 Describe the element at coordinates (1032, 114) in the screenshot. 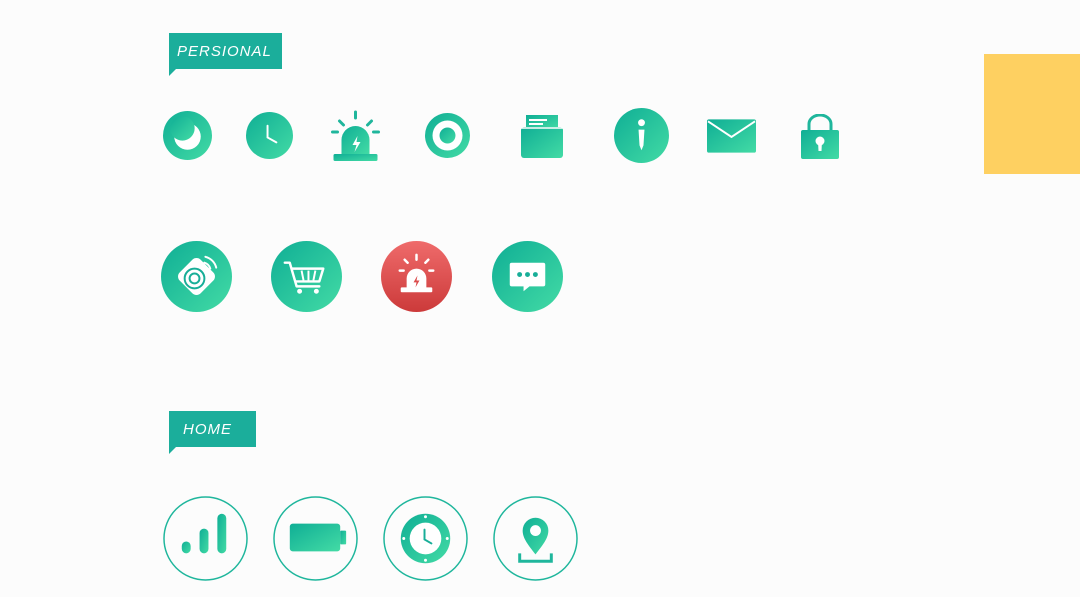

I see `color-swatch` at that location.